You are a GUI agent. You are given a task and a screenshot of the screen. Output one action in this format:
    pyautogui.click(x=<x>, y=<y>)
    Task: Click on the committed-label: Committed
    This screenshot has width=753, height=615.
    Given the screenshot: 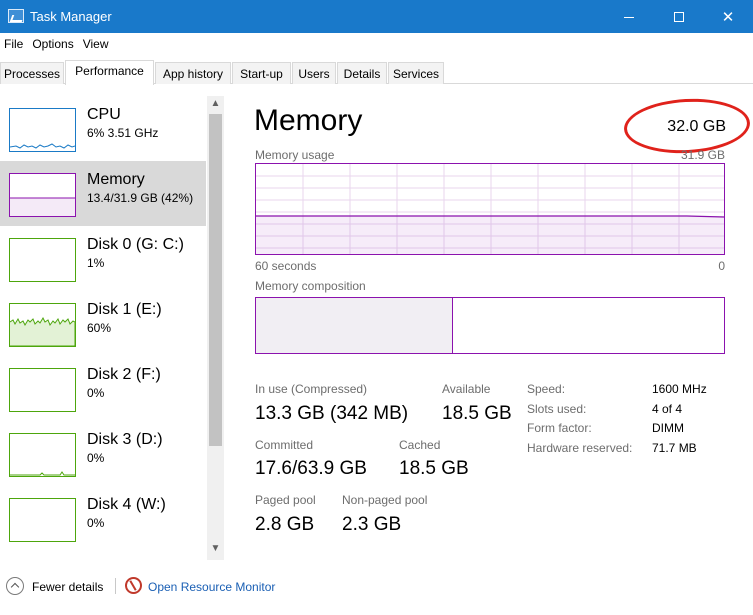 What is the action you would take?
    pyautogui.click(x=284, y=445)
    